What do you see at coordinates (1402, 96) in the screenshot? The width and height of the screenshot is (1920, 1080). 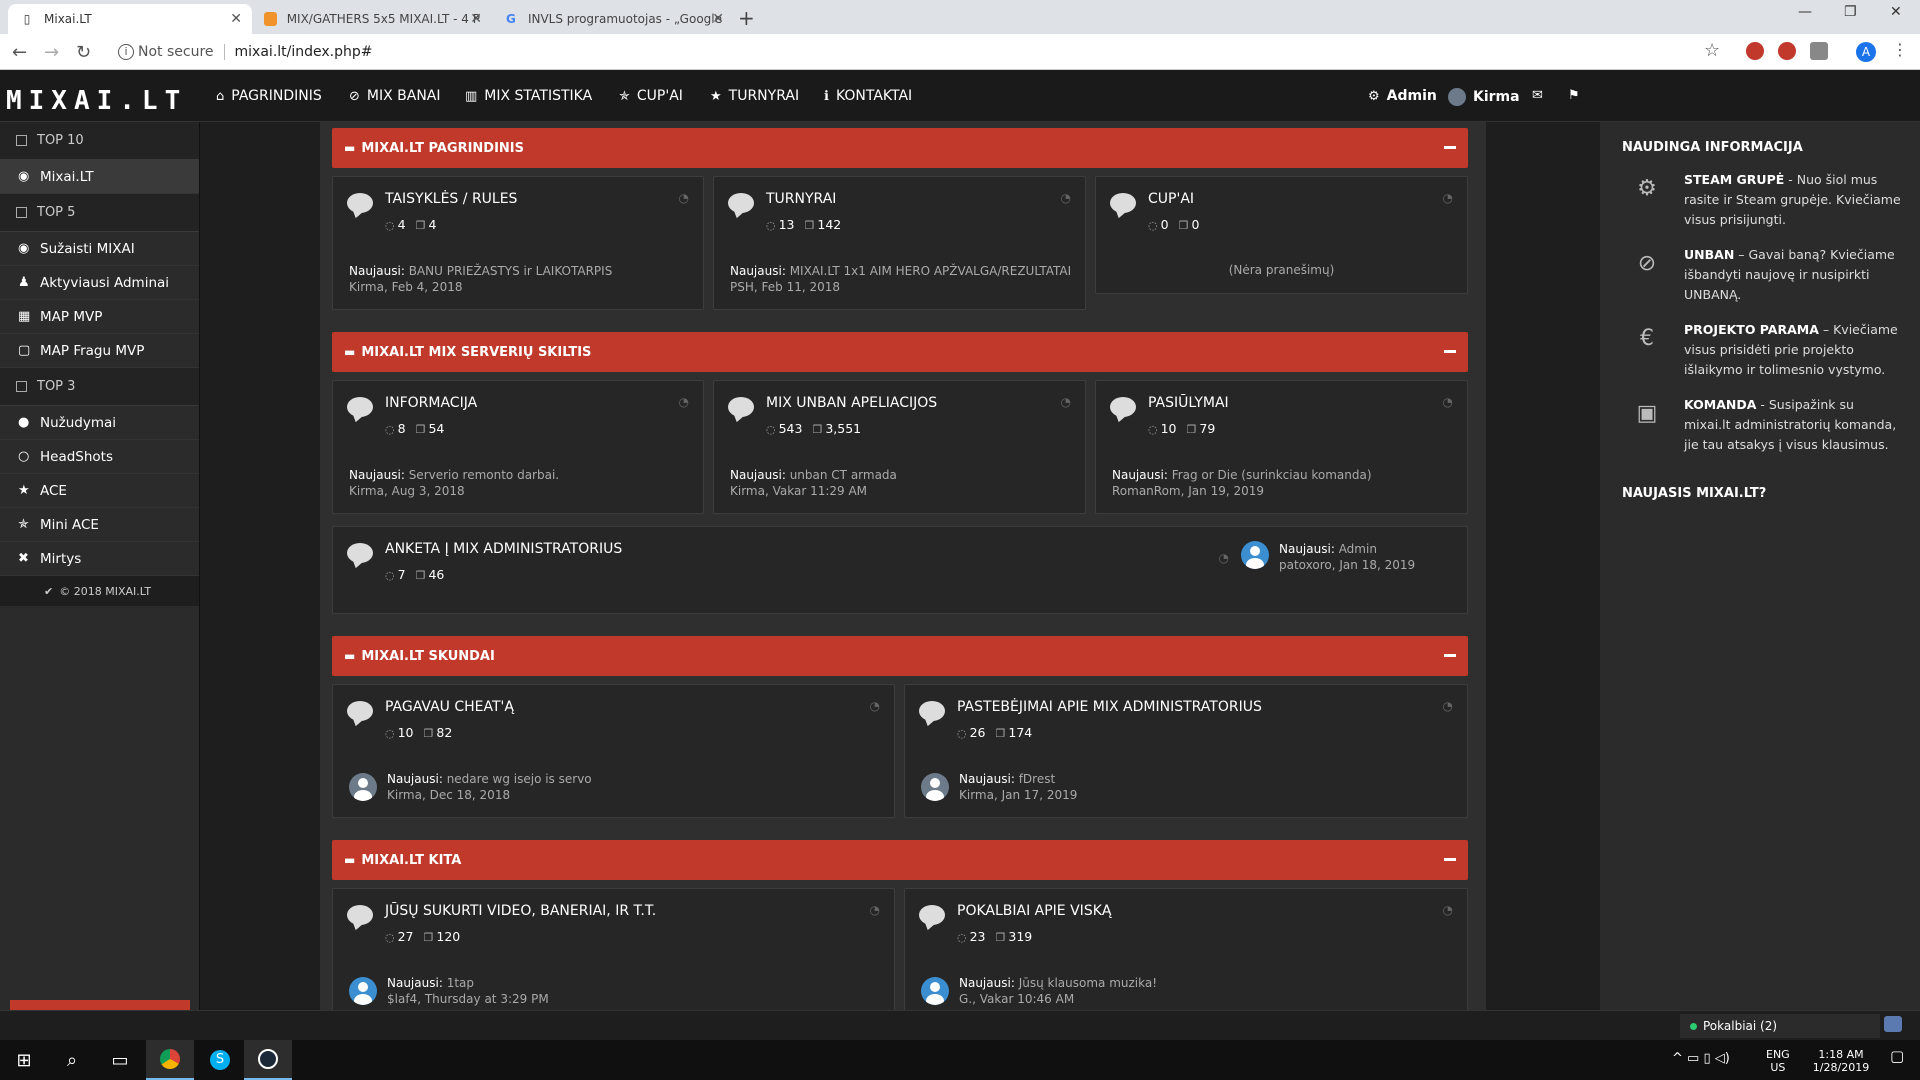 I see `admin-link: ⚙ Admin` at bounding box center [1402, 96].